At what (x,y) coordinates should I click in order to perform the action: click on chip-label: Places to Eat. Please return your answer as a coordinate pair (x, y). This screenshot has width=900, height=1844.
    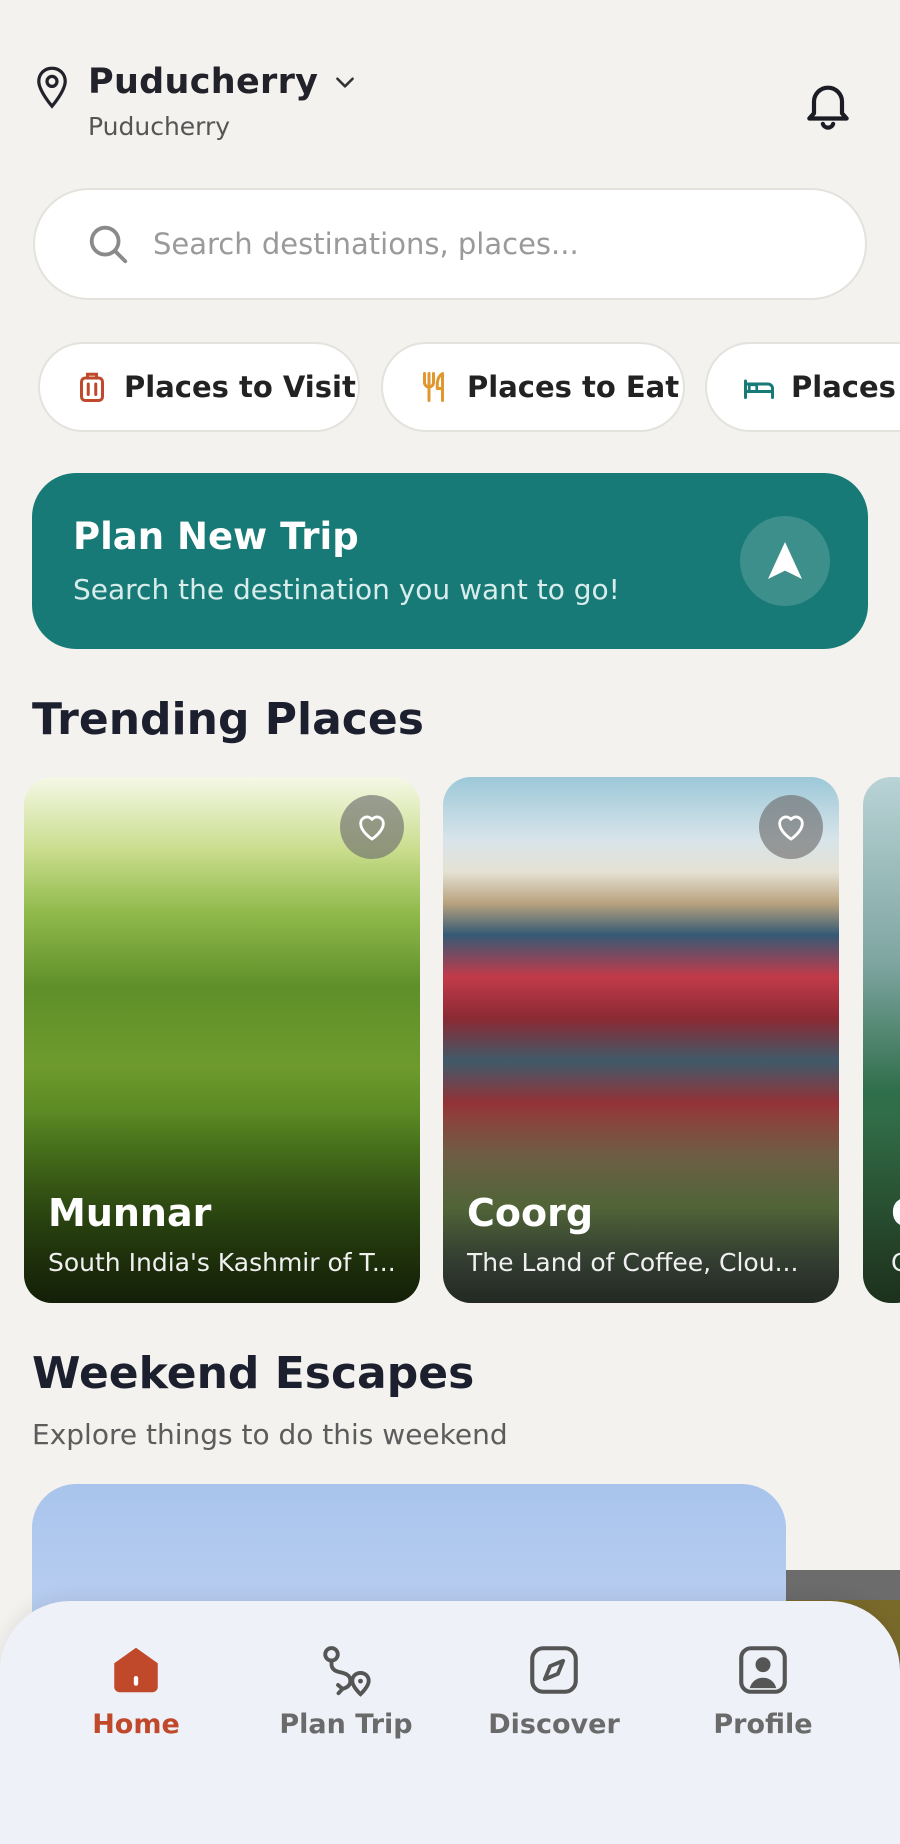
    Looking at the image, I should click on (573, 387).